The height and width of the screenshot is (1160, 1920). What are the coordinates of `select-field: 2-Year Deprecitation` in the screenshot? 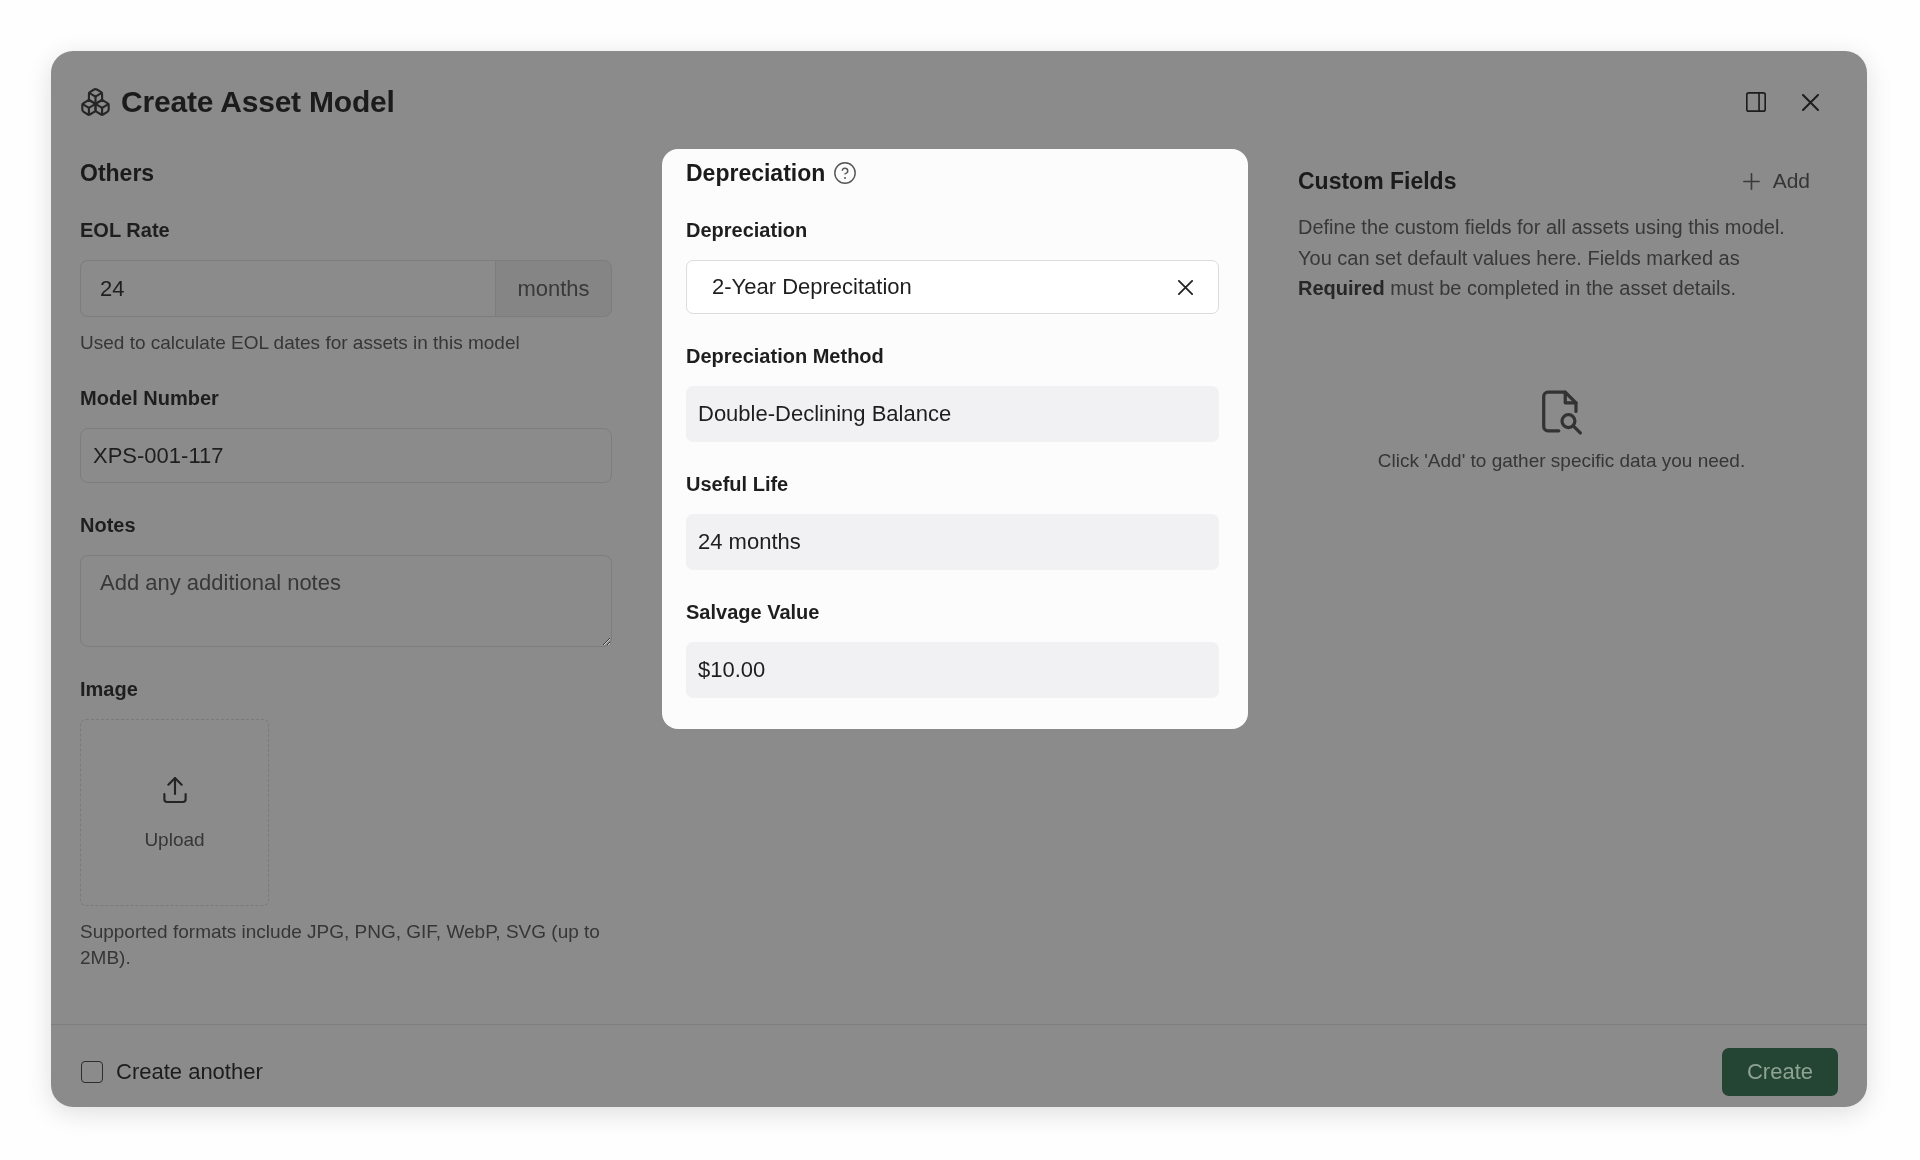 It's located at (952, 287).